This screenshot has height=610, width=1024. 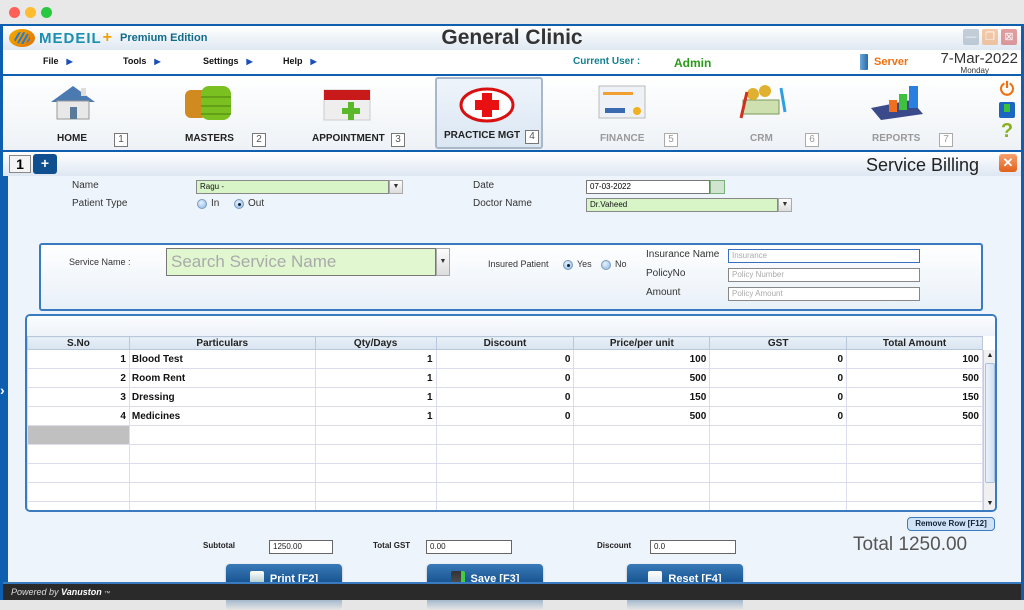 I want to click on table-row: 3 Dressing 1 0 150 0 150, so click(x=505, y=397).